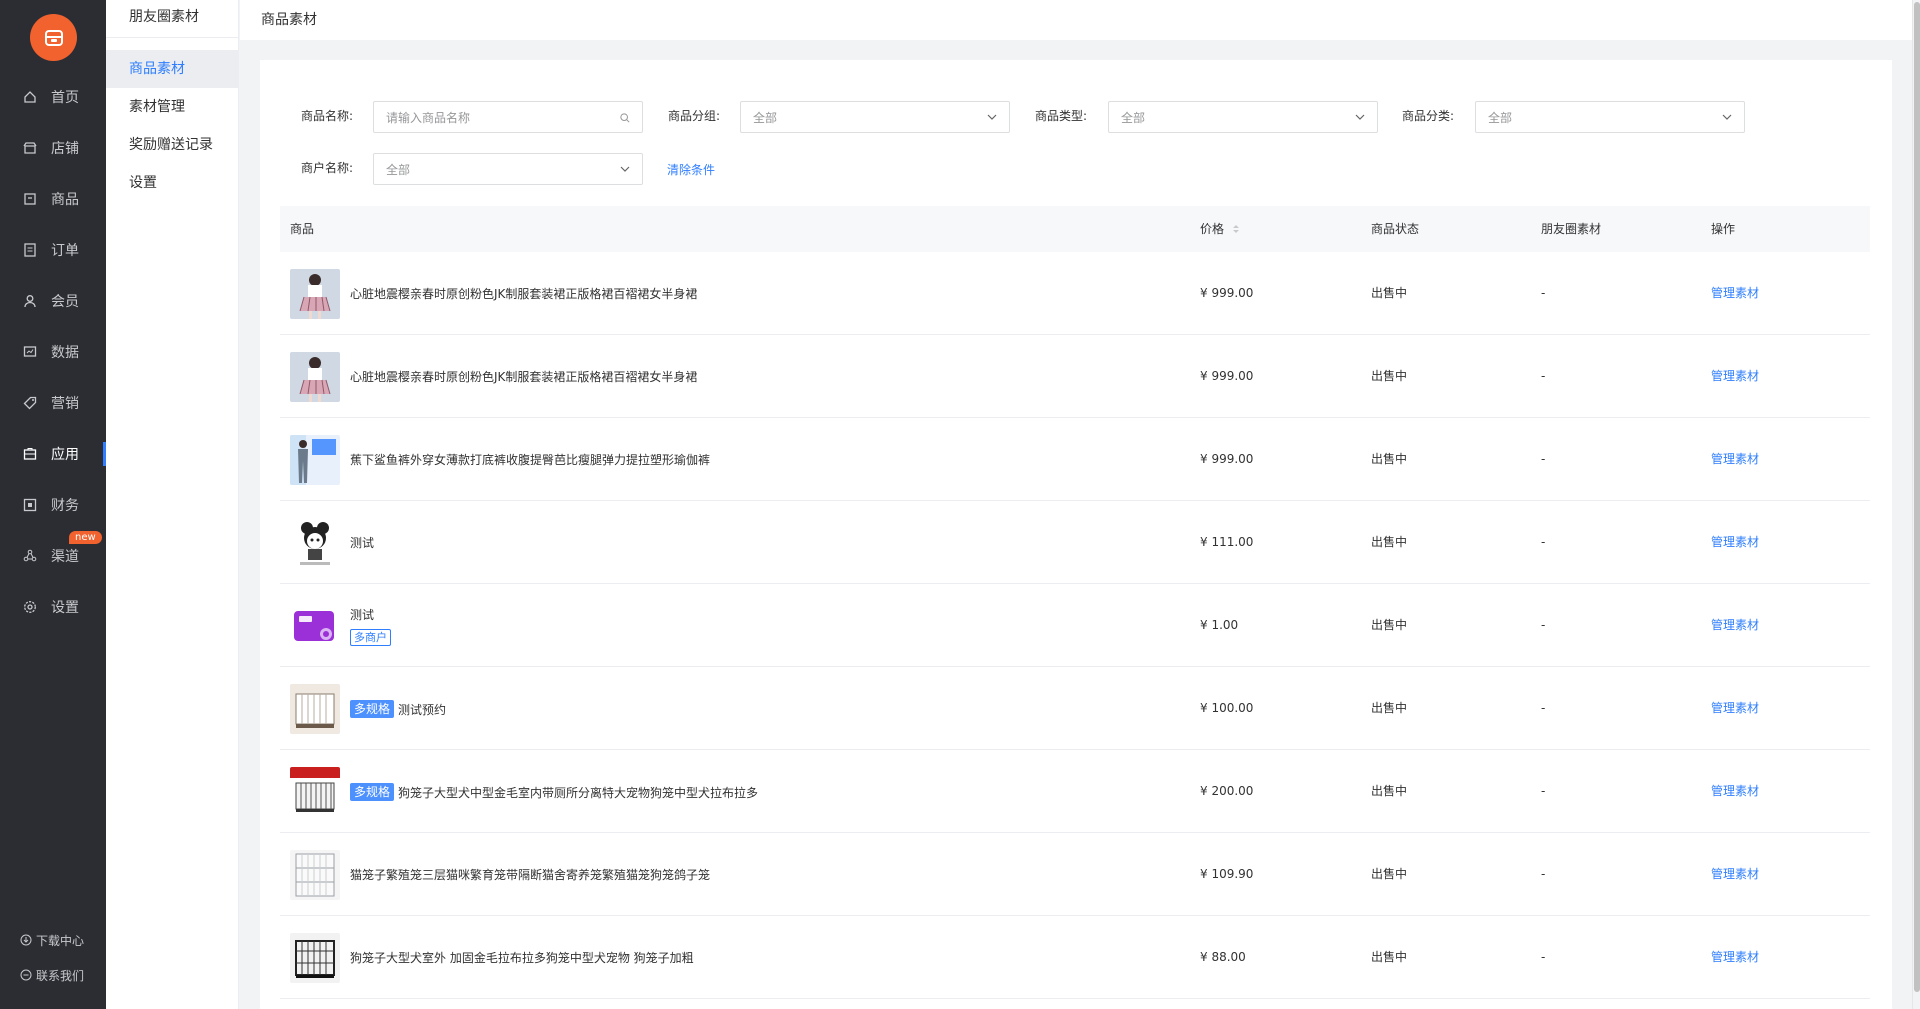 This screenshot has width=1920, height=1009. I want to click on nav-item-app: 应用, so click(53, 454).